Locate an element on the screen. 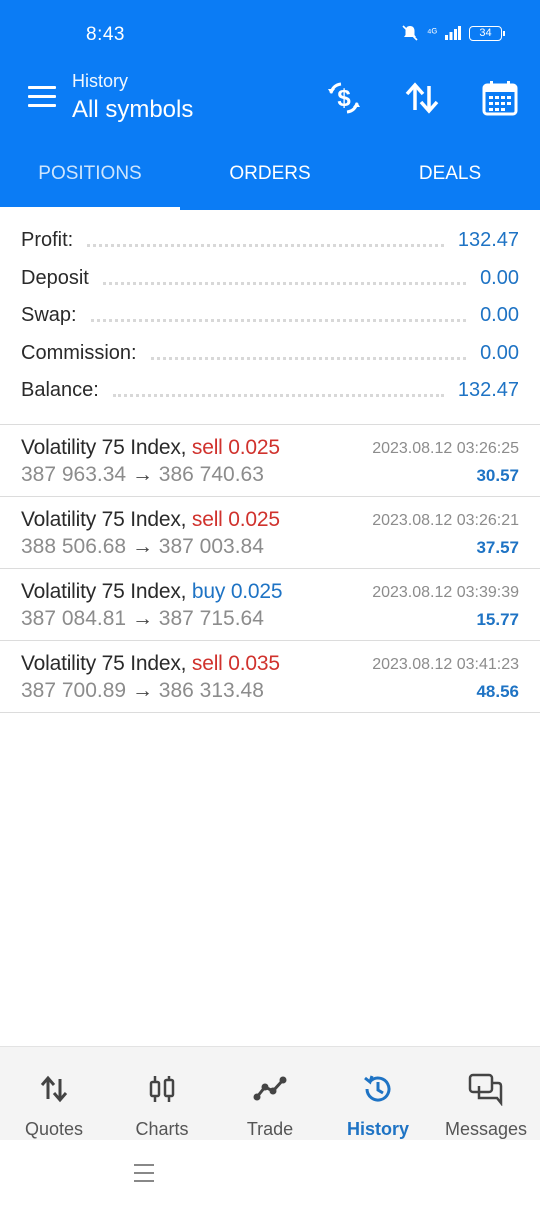 The width and height of the screenshot is (540, 1206). tab-orders: ORDERS is located at coordinates (270, 174).